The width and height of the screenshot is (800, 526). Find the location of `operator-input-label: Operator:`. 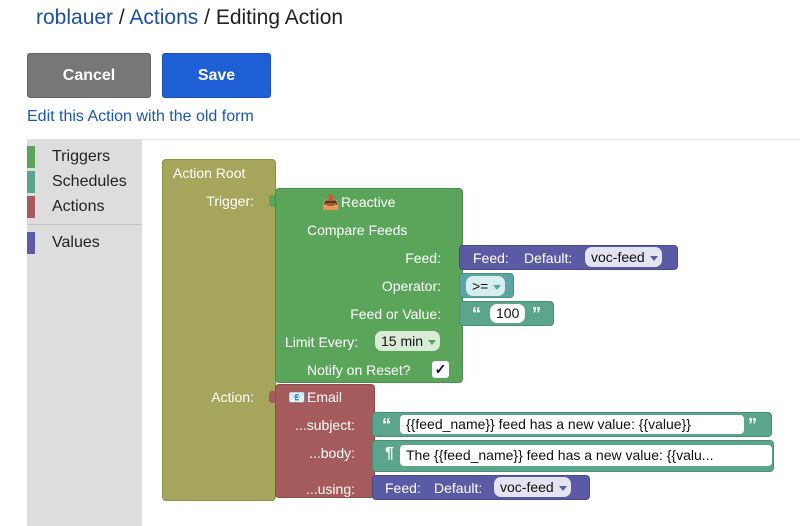

operator-input-label: Operator: is located at coordinates (411, 286).